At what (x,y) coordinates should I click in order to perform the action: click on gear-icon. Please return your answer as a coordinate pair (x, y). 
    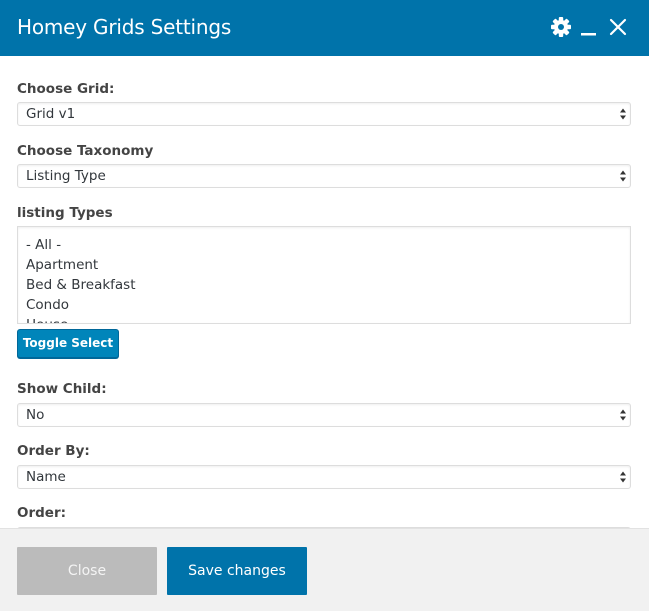
    Looking at the image, I should click on (561, 27).